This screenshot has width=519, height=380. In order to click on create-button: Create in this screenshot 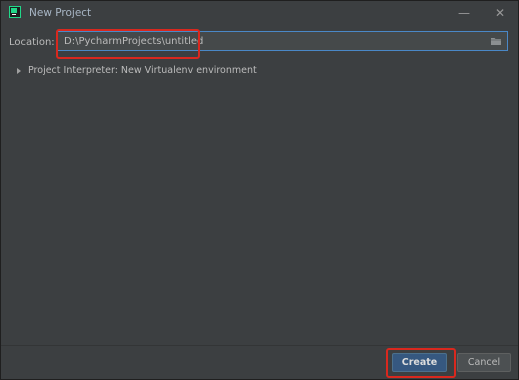, I will do `click(419, 362)`.